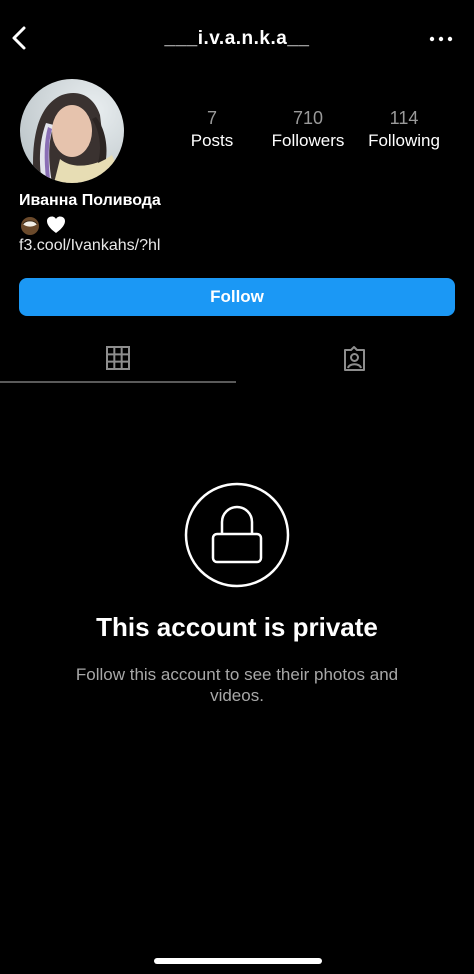 The image size is (474, 974). I want to click on profile-photo, so click(72, 131).